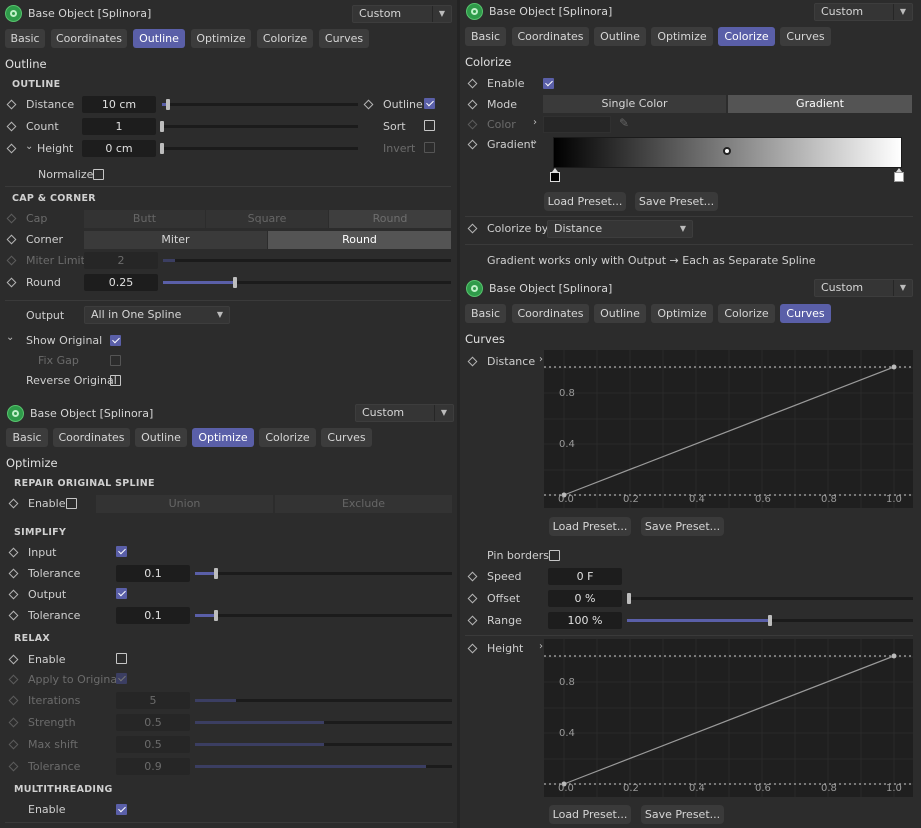  What do you see at coordinates (175, 240) in the screenshot?
I see `corner-option-miter: Miter` at bounding box center [175, 240].